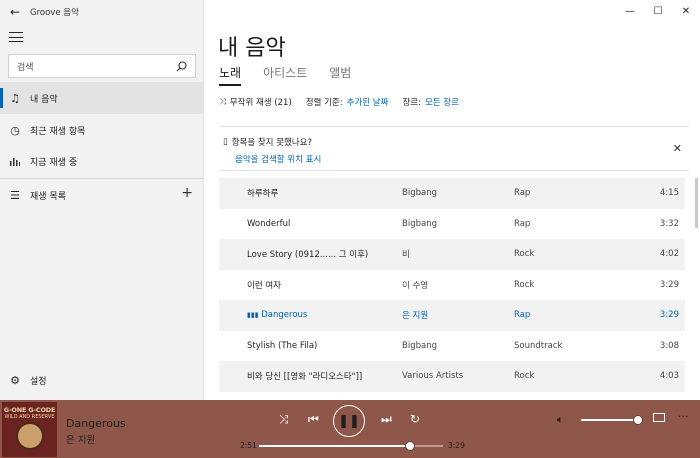  What do you see at coordinates (367, 103) in the screenshot?
I see `sort-value: 추가된 날짜` at bounding box center [367, 103].